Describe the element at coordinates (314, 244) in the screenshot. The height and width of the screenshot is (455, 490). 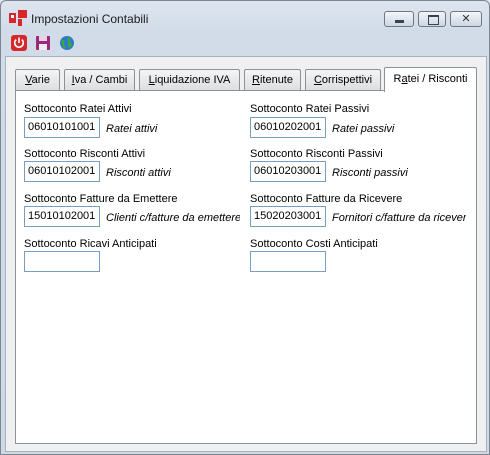
I see `costi-anticipati-label: Sottoconto Costi Anticipati` at that location.